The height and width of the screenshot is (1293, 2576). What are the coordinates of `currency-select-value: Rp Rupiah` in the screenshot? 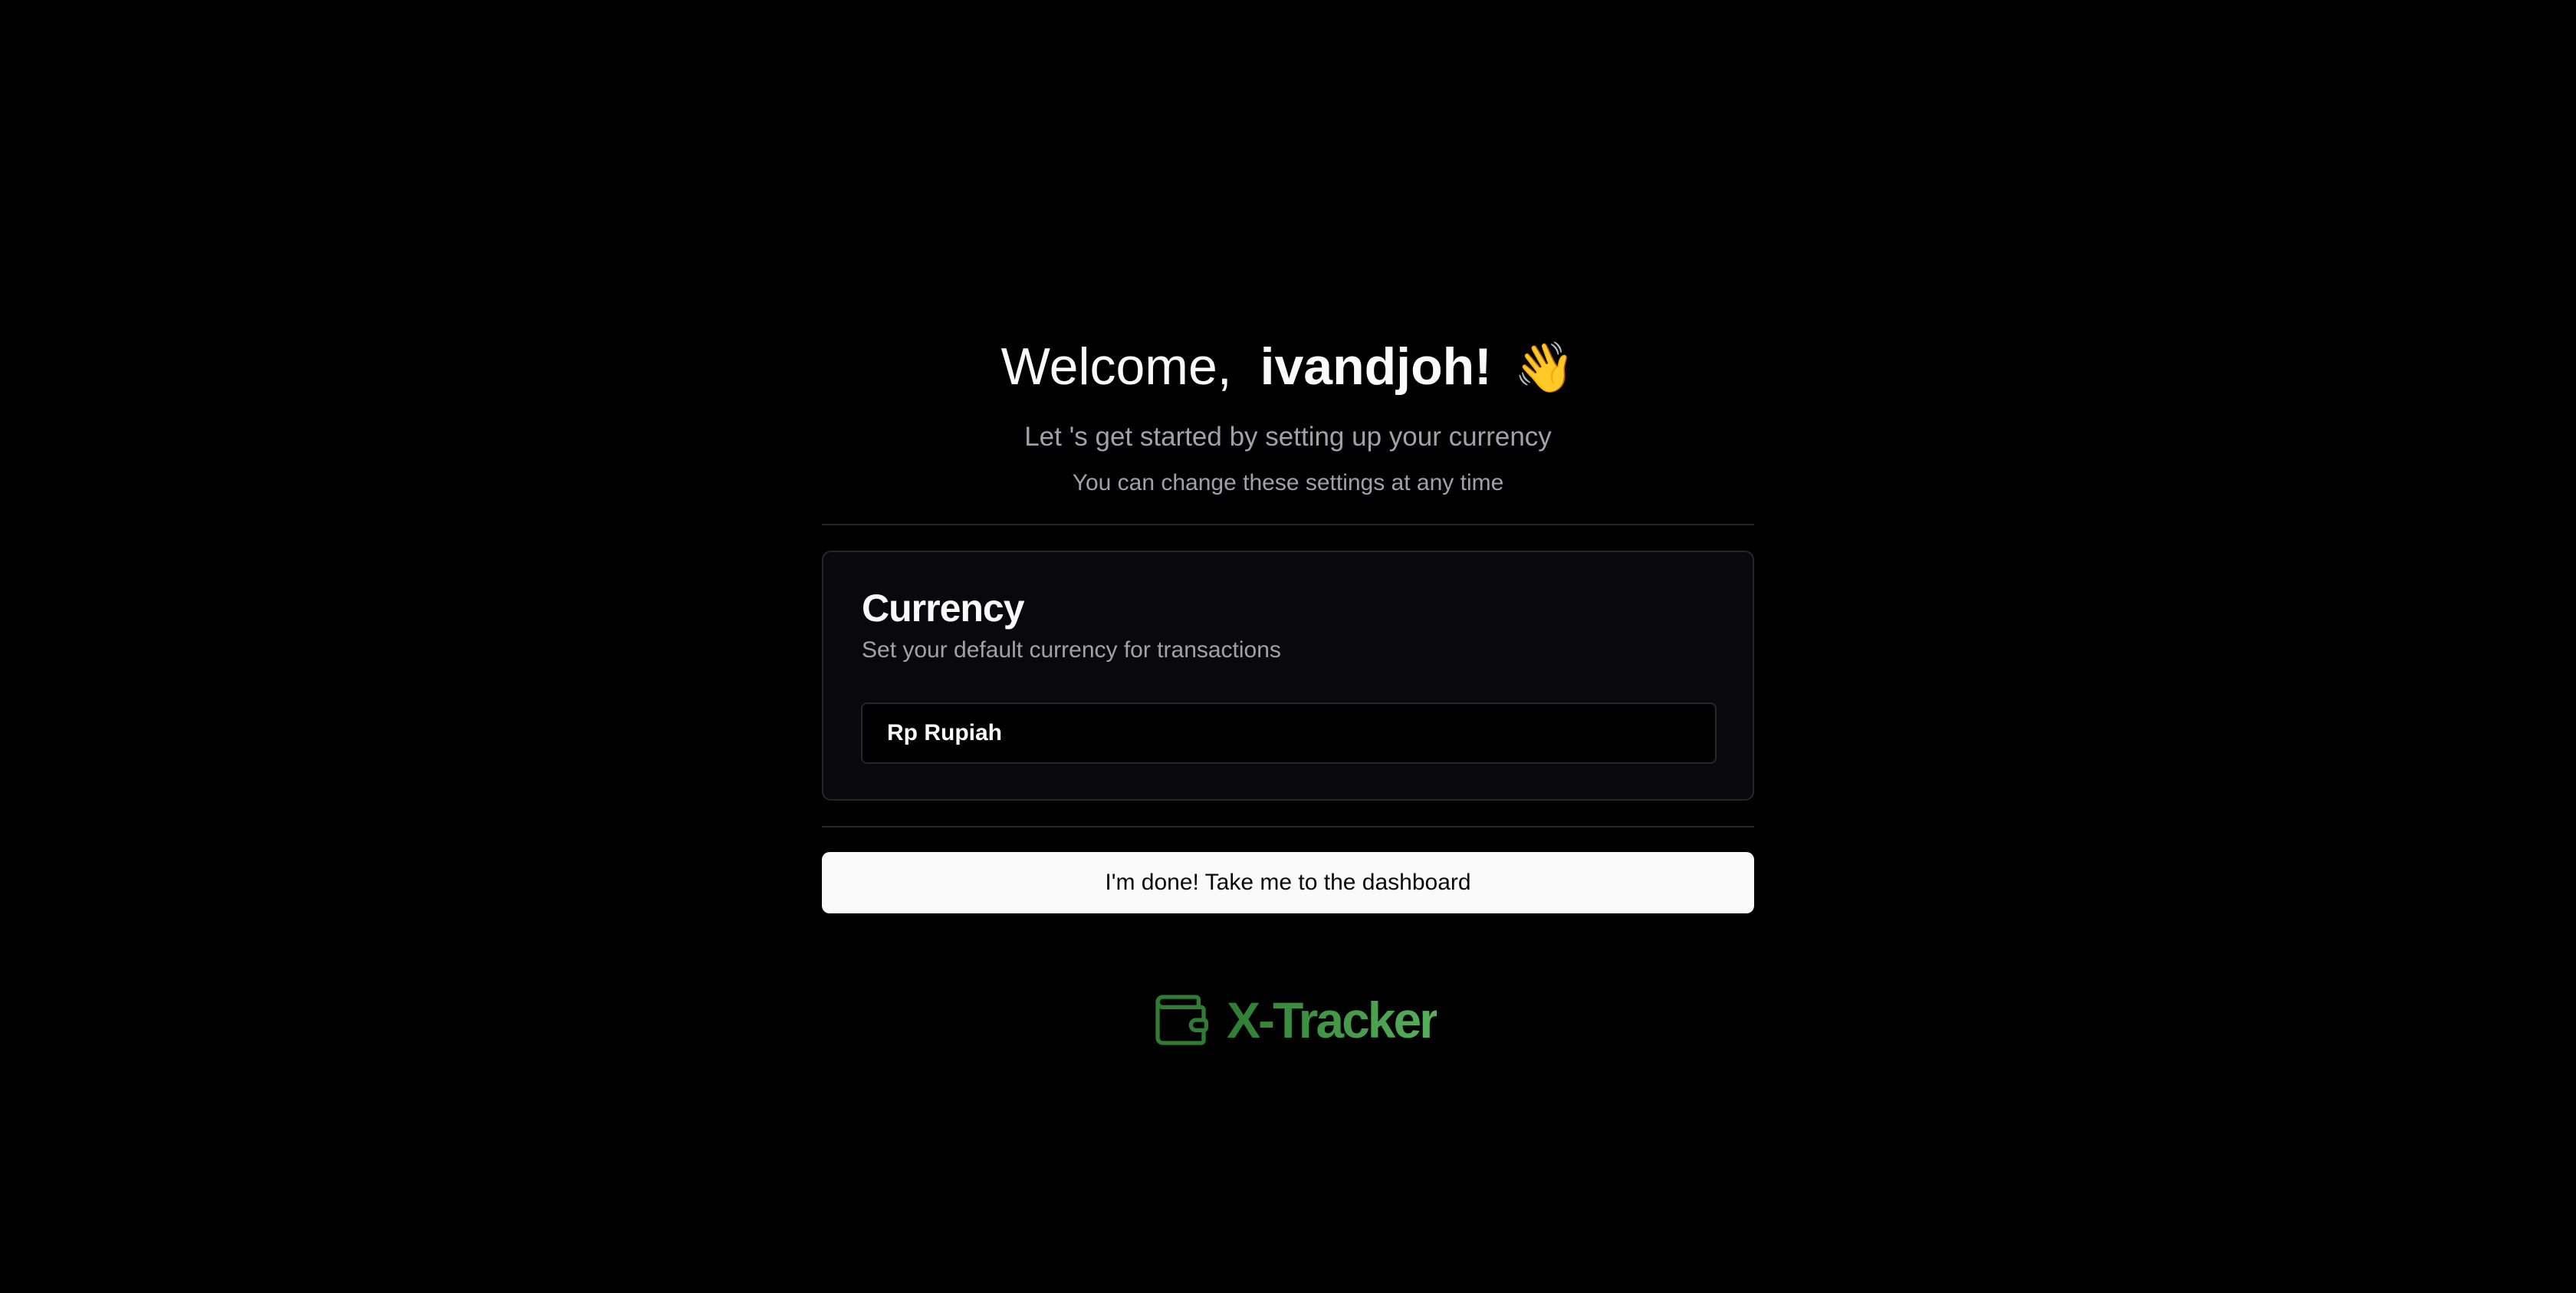 It's located at (945, 733).